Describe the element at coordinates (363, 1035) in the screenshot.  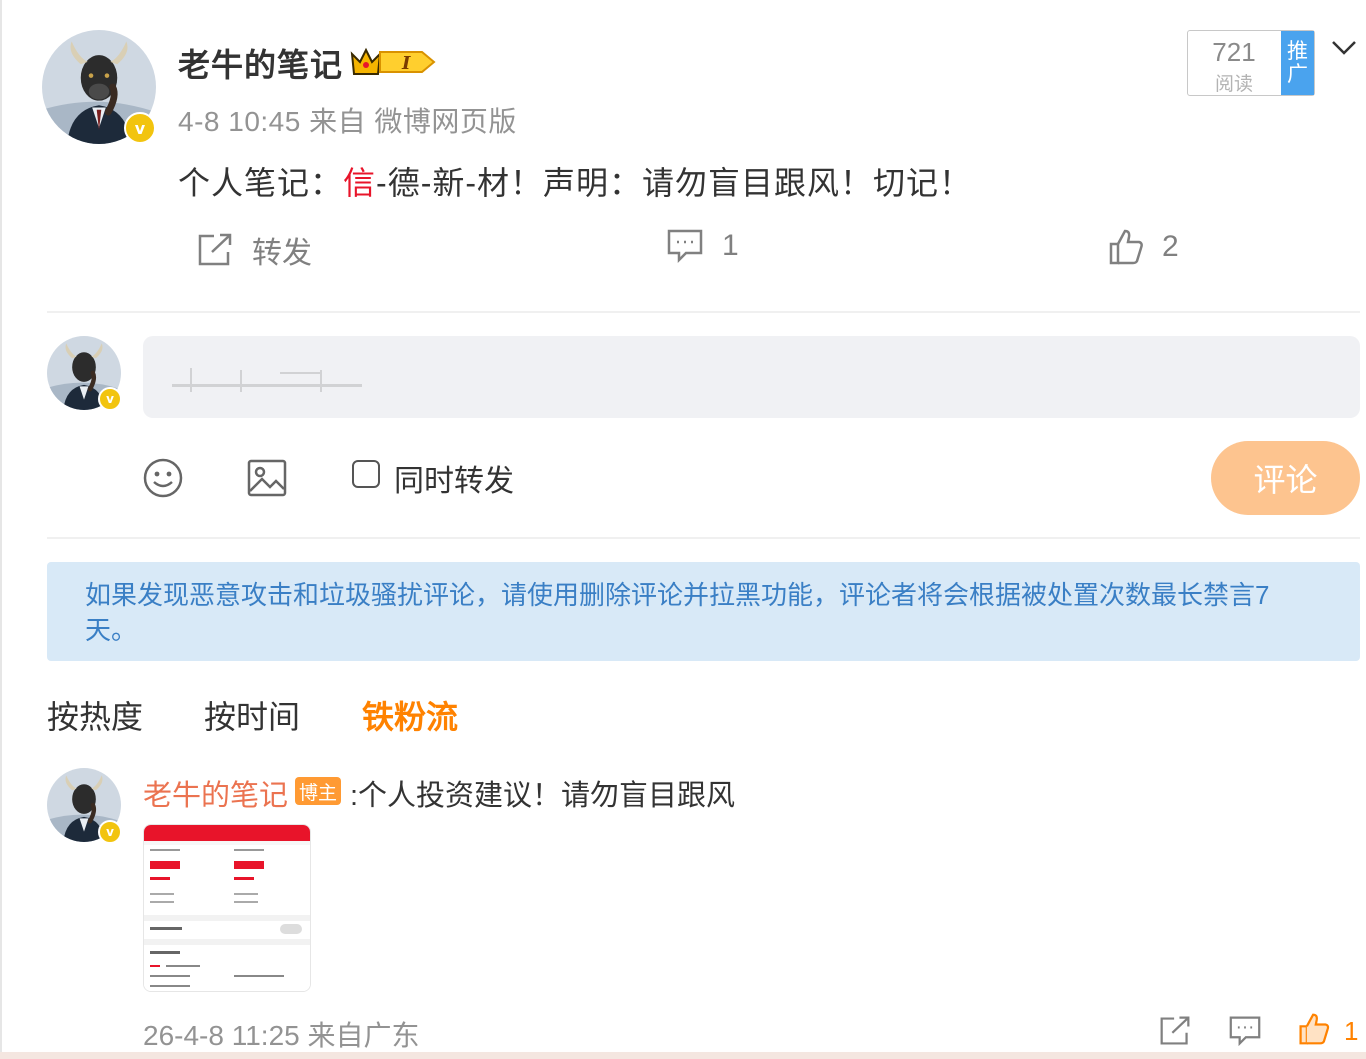
I see `comment-source: 来自广东` at that location.